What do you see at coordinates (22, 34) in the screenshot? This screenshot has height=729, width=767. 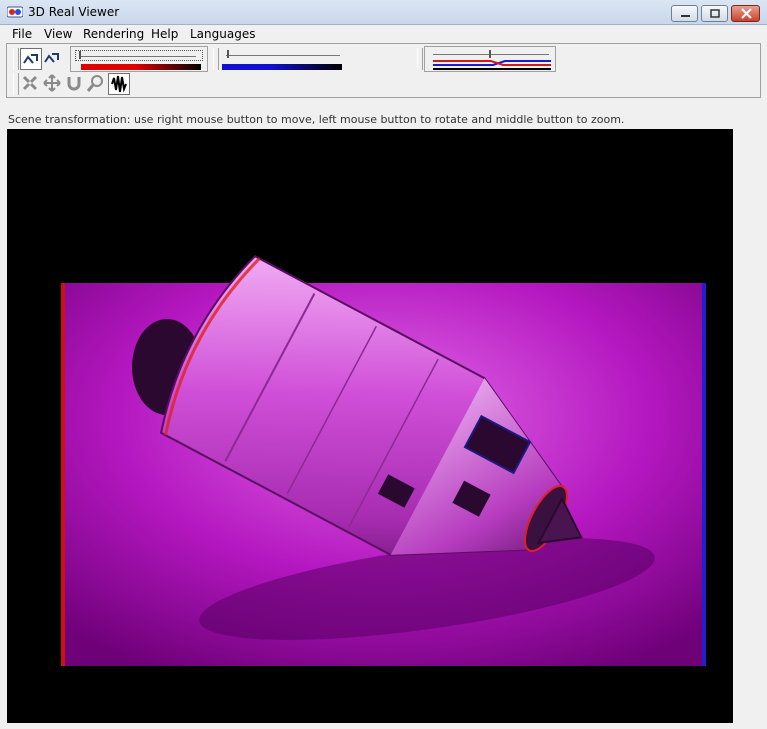 I see `menu-file: File` at bounding box center [22, 34].